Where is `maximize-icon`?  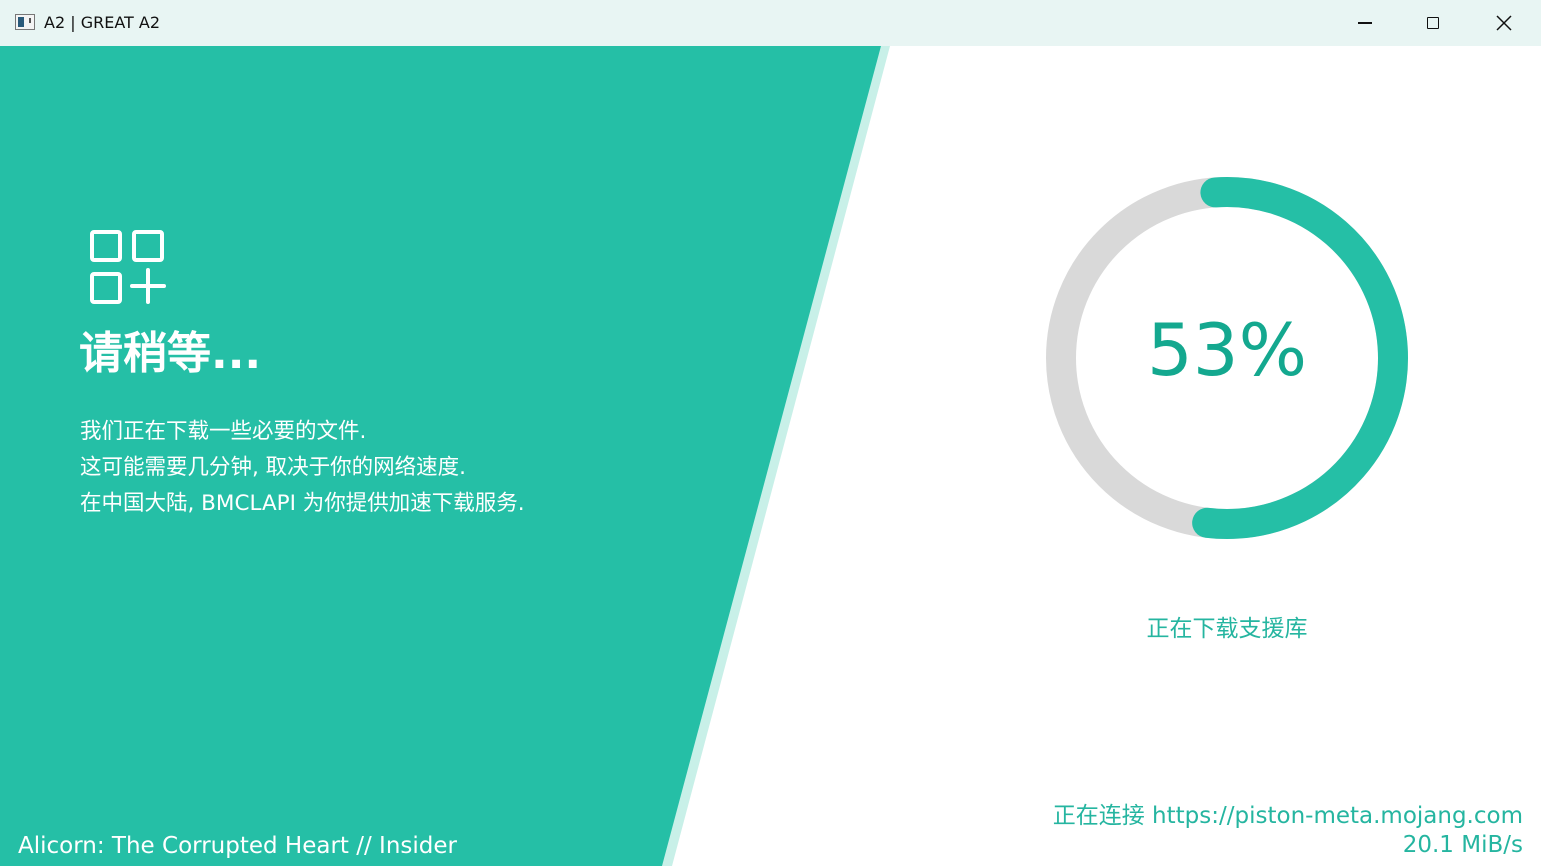
maximize-icon is located at coordinates (1433, 23).